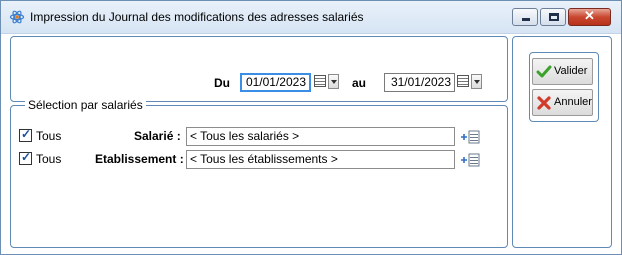 The image size is (622, 255). Describe the element at coordinates (573, 102) in the screenshot. I see `cancel-button-label: Annuler` at that location.